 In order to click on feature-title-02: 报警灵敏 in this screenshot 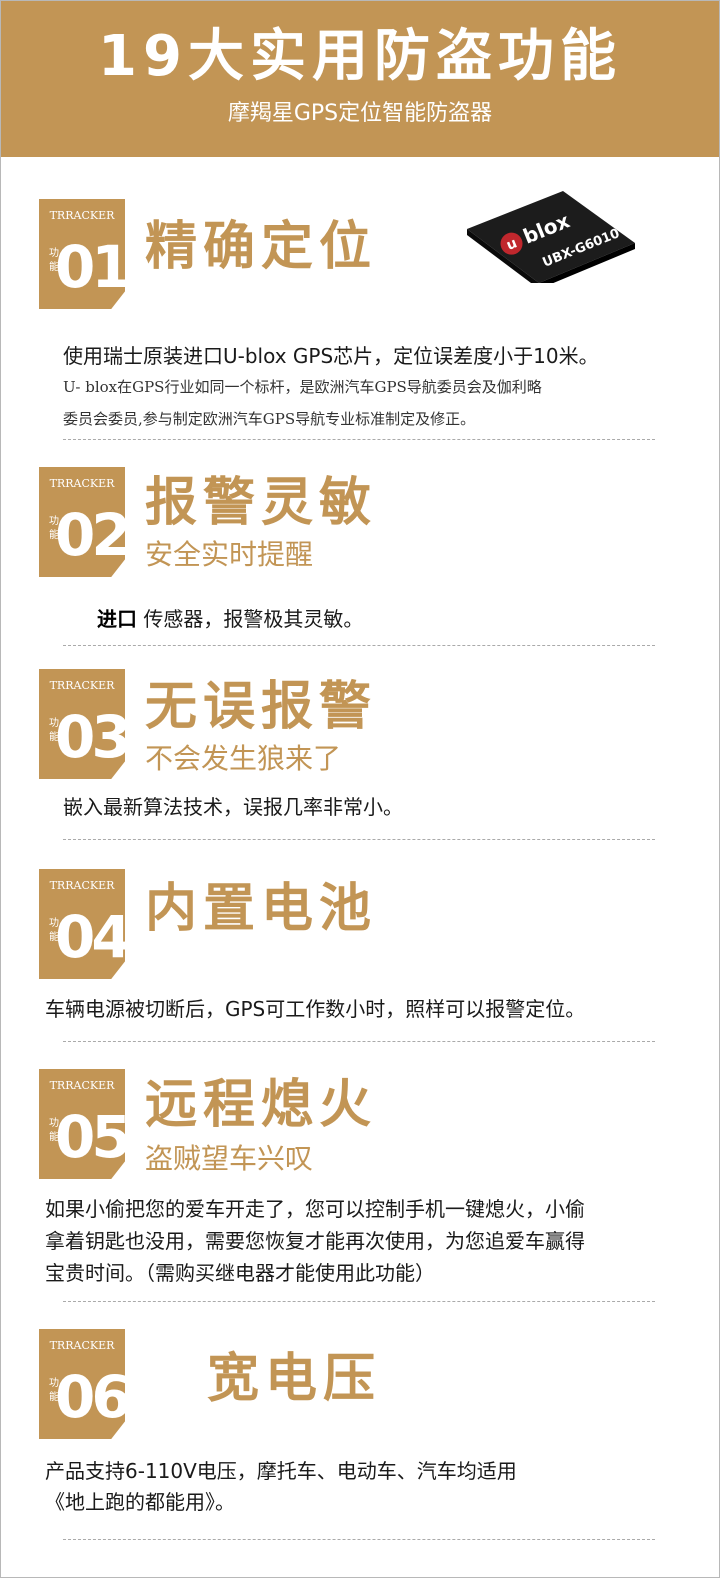, I will do `click(261, 503)`.